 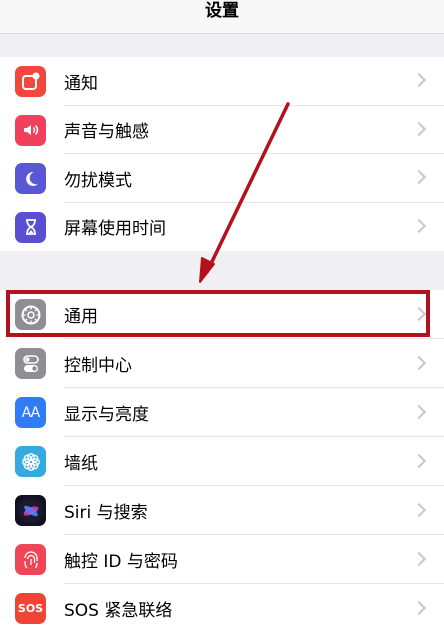 I want to click on siri-icon, so click(x=30, y=510).